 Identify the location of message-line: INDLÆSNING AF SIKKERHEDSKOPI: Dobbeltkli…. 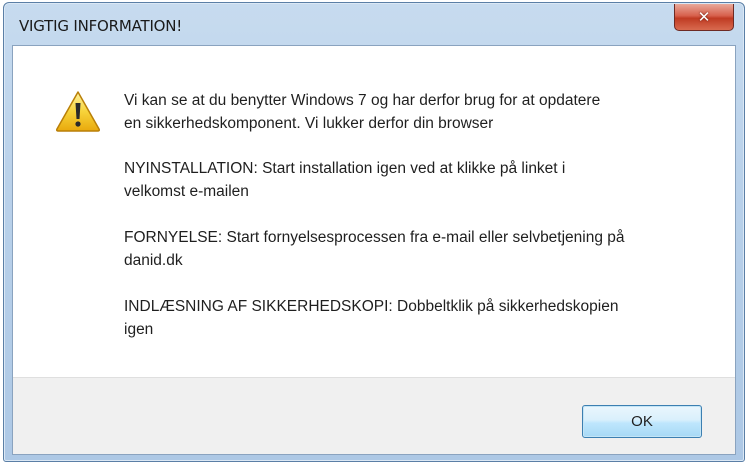
(371, 306).